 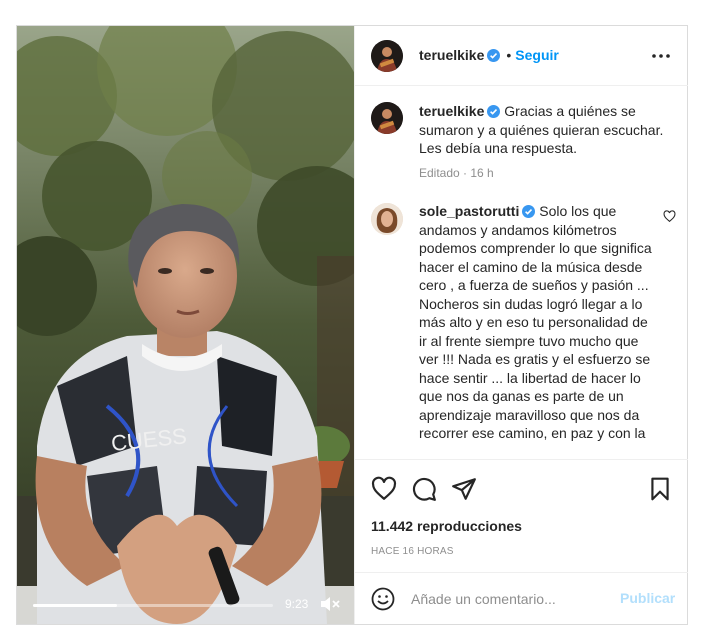 I want to click on comment-like-heart-icon, so click(x=669, y=216).